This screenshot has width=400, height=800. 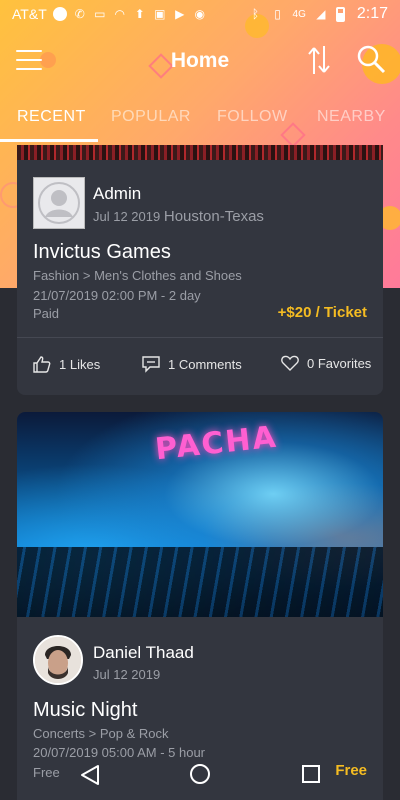 What do you see at coordinates (299, 14) in the screenshot?
I see `network-label: 4G` at bounding box center [299, 14].